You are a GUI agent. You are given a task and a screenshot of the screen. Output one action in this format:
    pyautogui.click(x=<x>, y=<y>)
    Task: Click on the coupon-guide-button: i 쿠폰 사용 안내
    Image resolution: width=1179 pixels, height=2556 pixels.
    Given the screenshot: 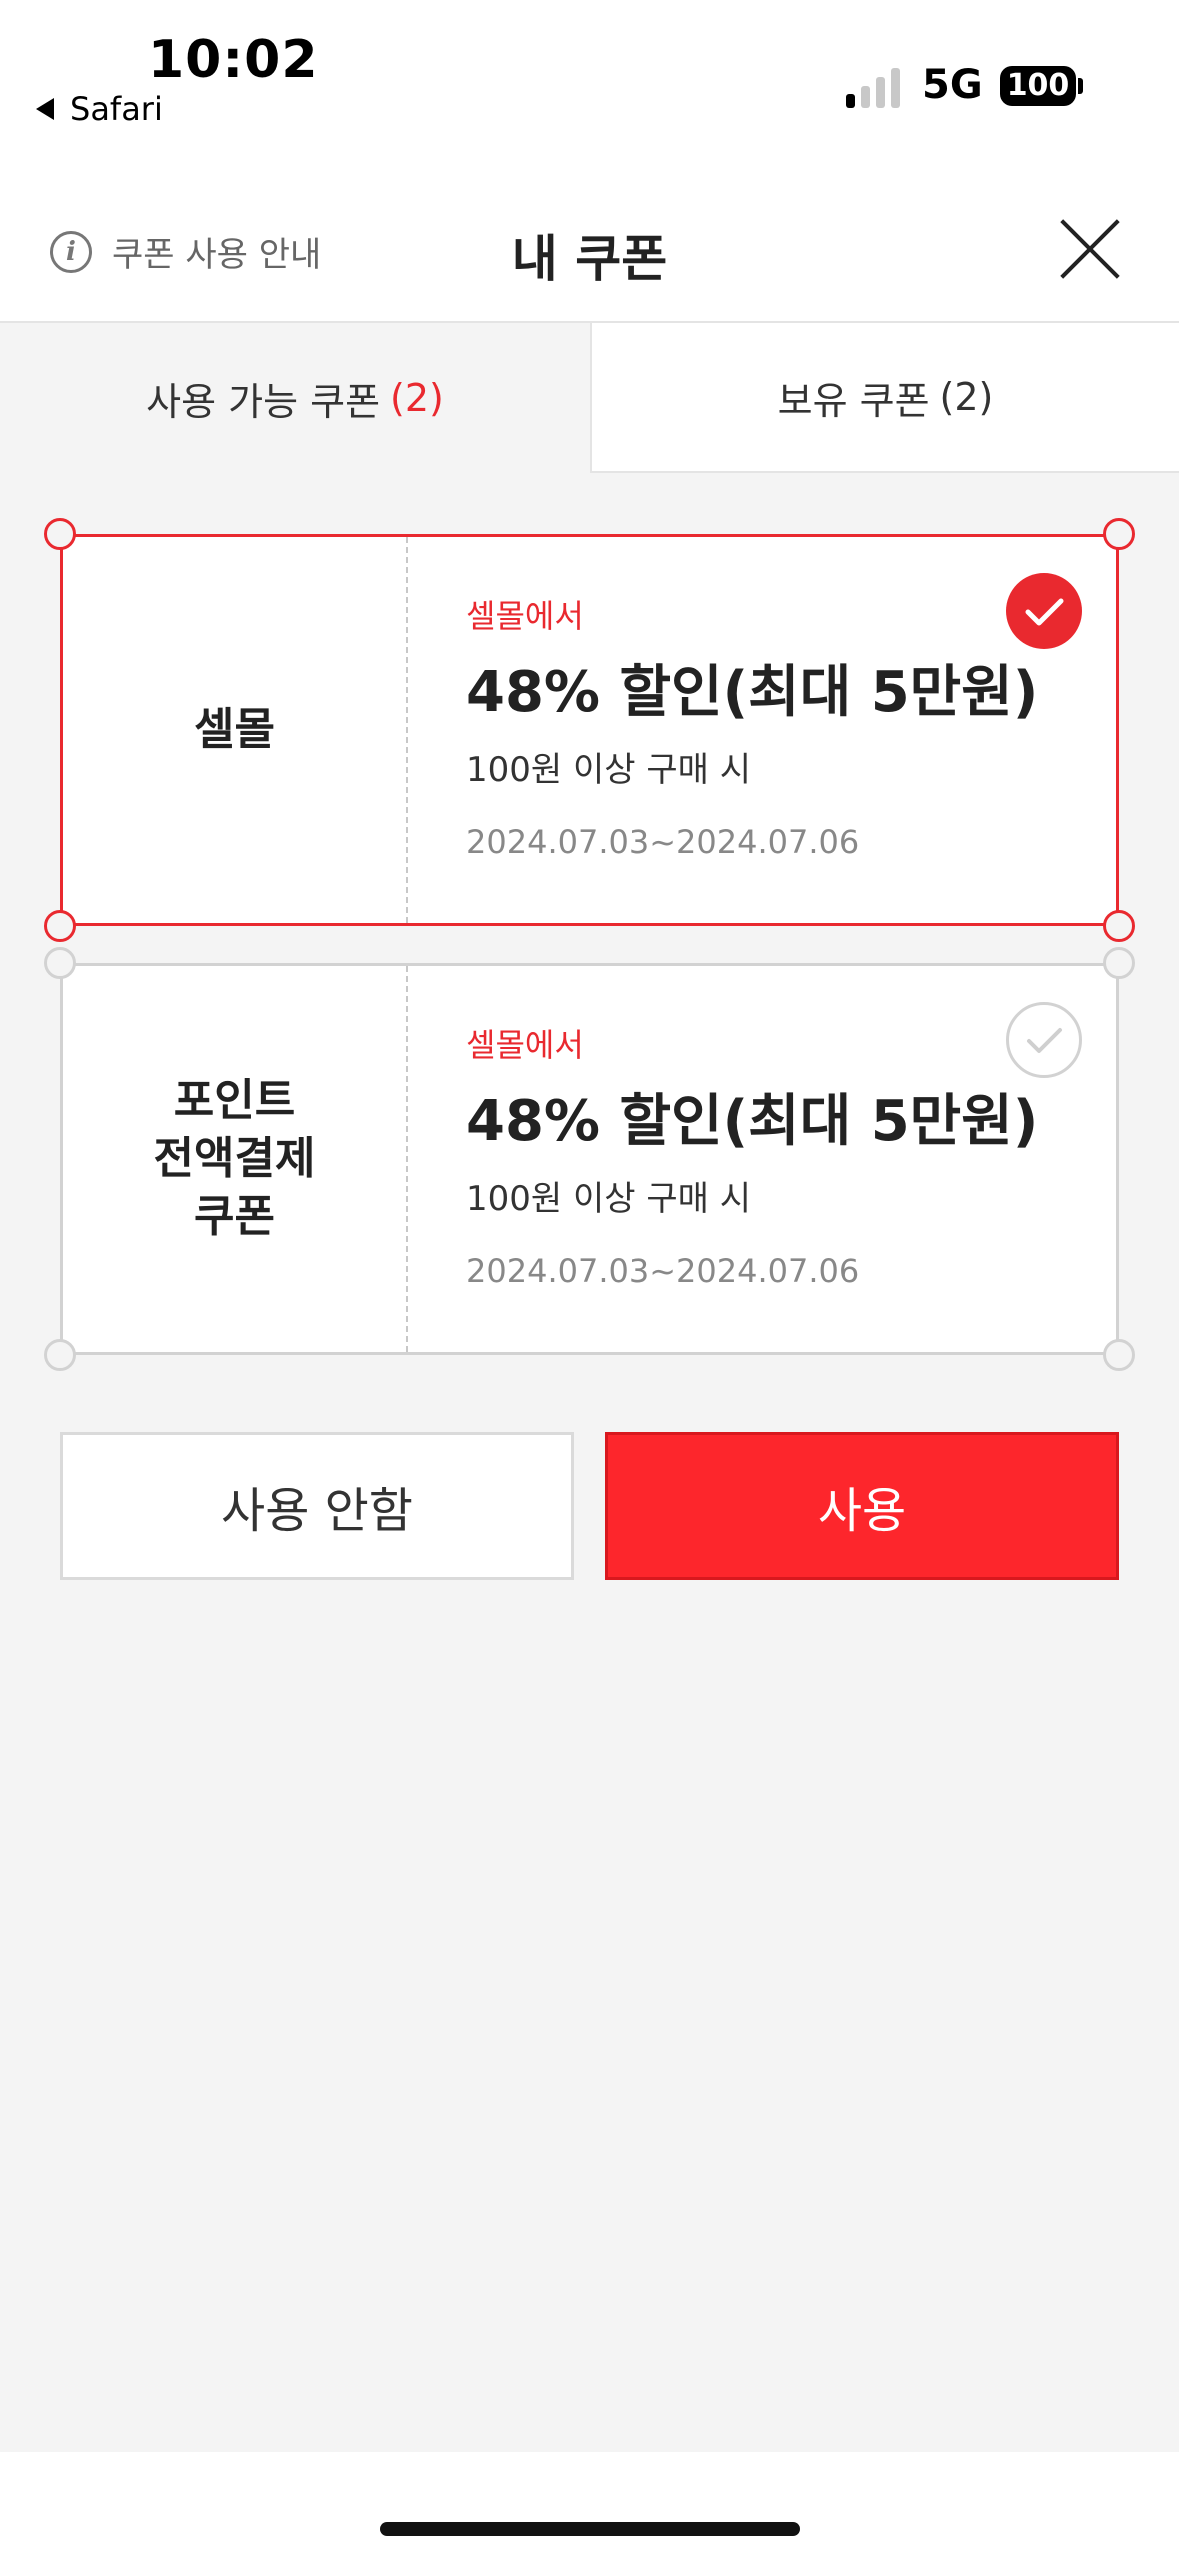 What is the action you would take?
    pyautogui.click(x=185, y=251)
    